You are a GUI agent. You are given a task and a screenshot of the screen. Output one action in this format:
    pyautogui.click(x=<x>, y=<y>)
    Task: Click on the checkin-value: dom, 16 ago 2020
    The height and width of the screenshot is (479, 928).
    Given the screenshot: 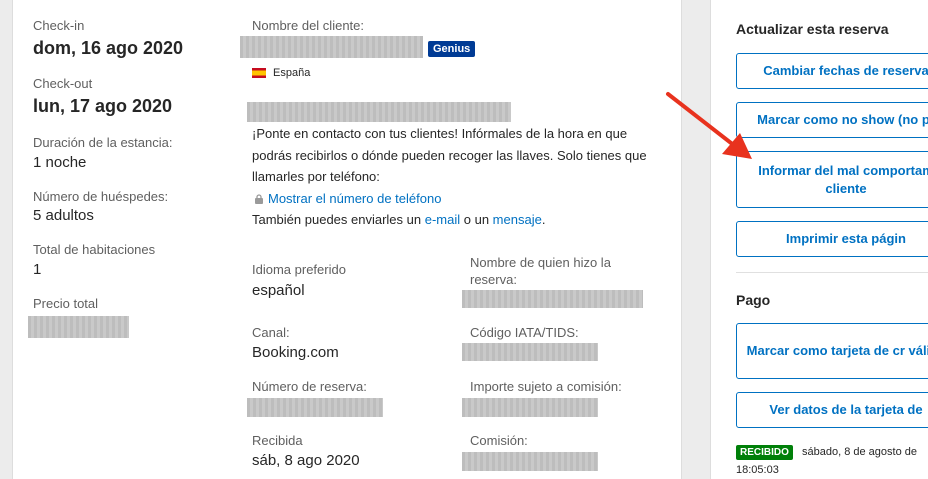 What is the action you would take?
    pyautogui.click(x=108, y=48)
    